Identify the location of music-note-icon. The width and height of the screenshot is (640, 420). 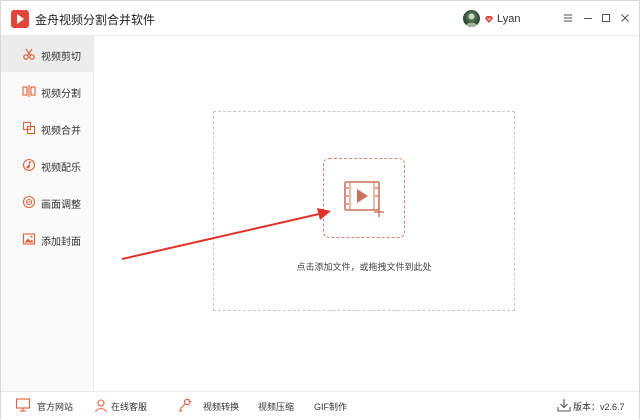
(29, 165).